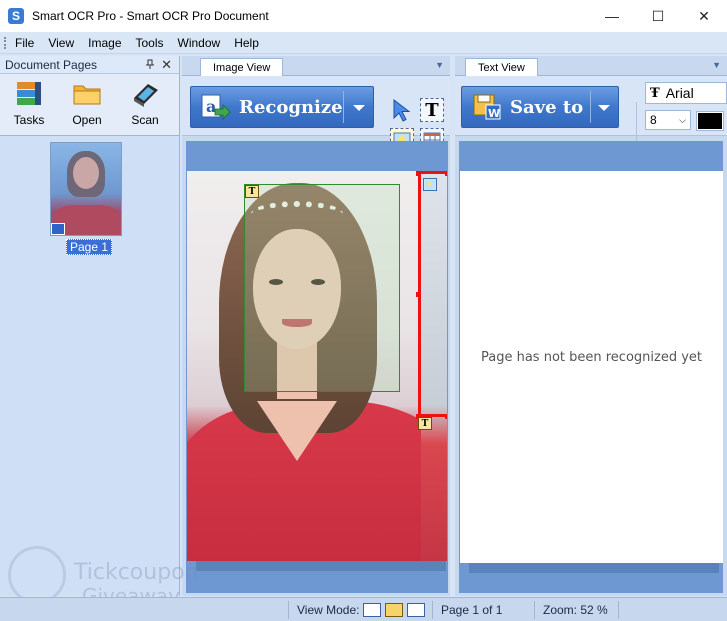 The width and height of the screenshot is (727, 621). I want to click on scanner-icon, so click(146, 95).